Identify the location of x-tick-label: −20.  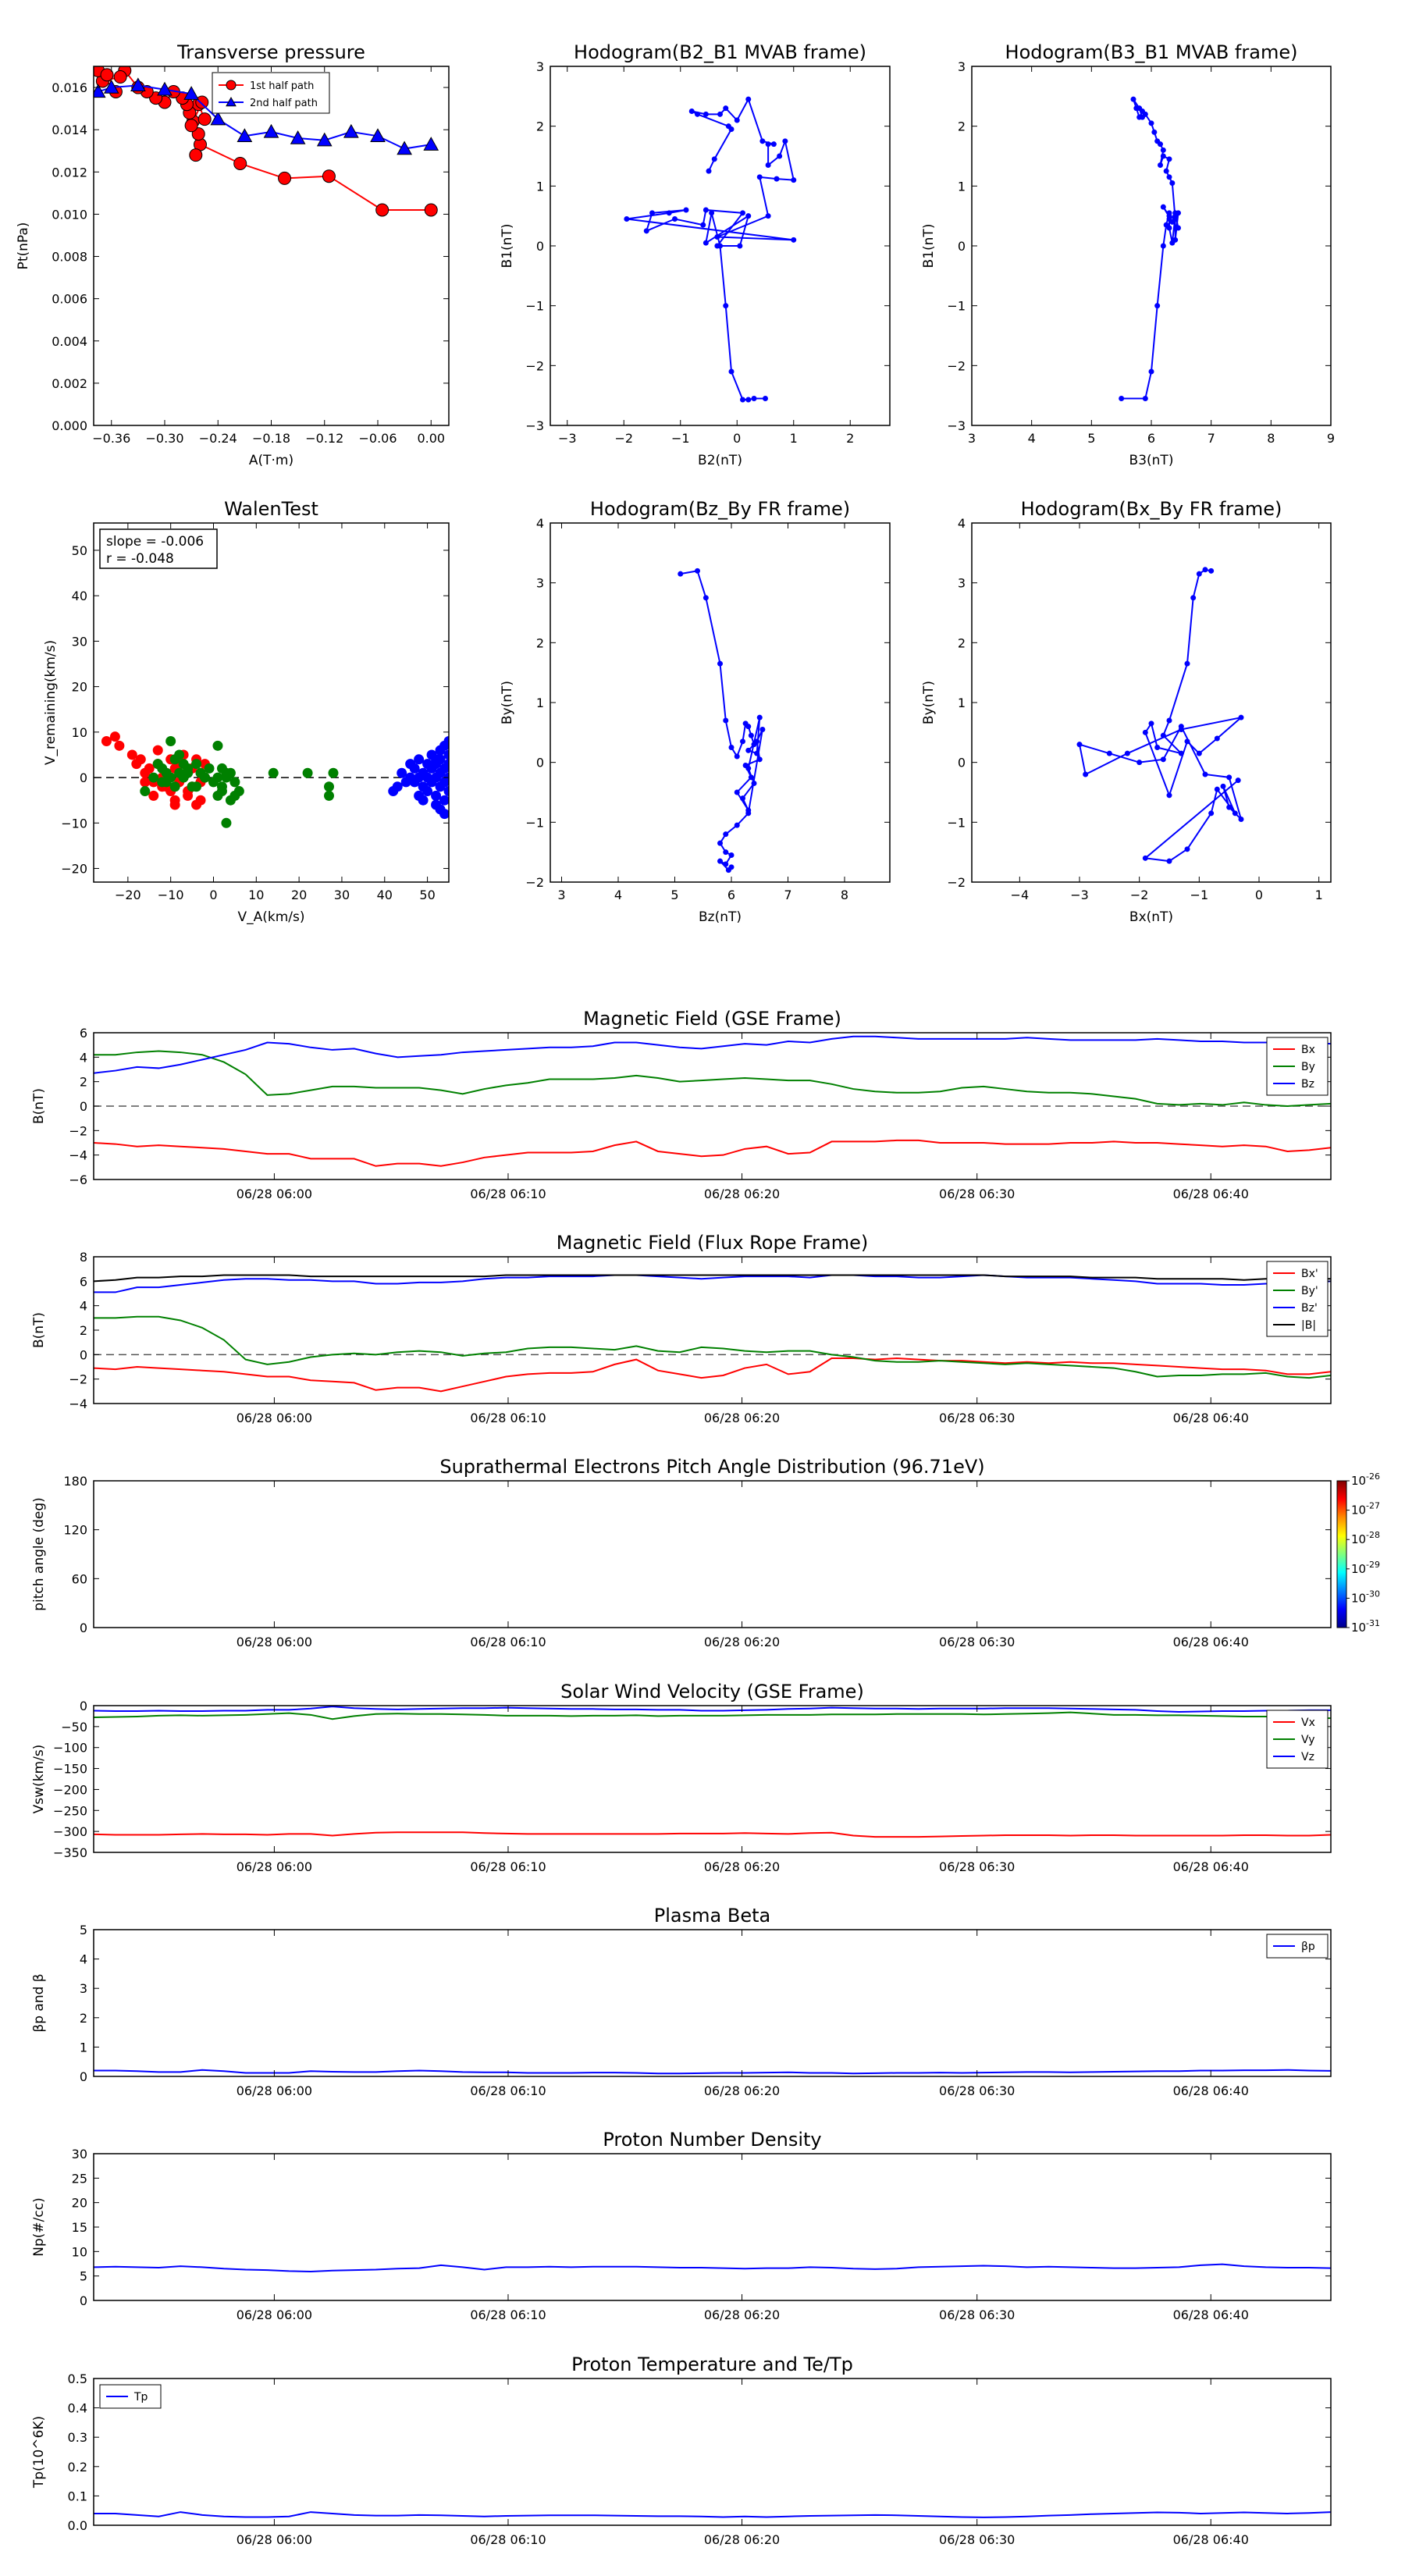
(128, 895).